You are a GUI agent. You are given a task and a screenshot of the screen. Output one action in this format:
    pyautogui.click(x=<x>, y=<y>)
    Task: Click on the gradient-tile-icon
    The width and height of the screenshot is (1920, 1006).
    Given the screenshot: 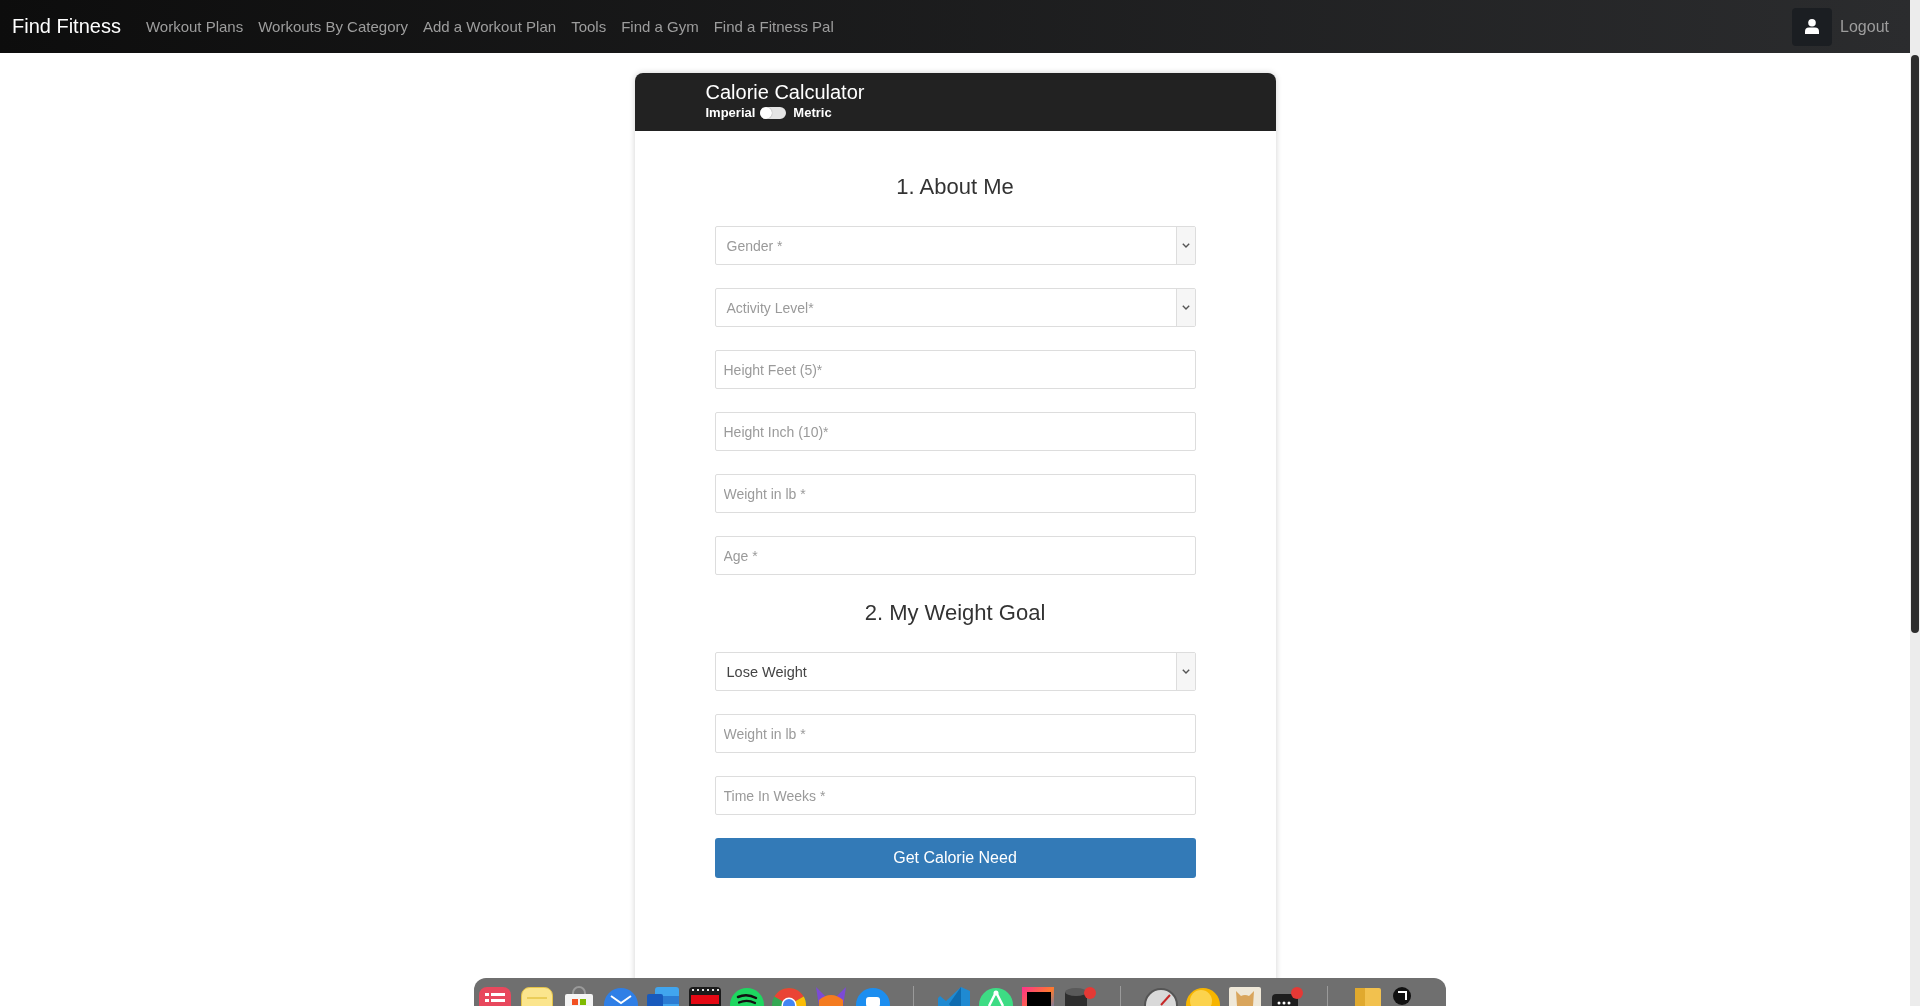 What is the action you would take?
    pyautogui.click(x=1038, y=996)
    